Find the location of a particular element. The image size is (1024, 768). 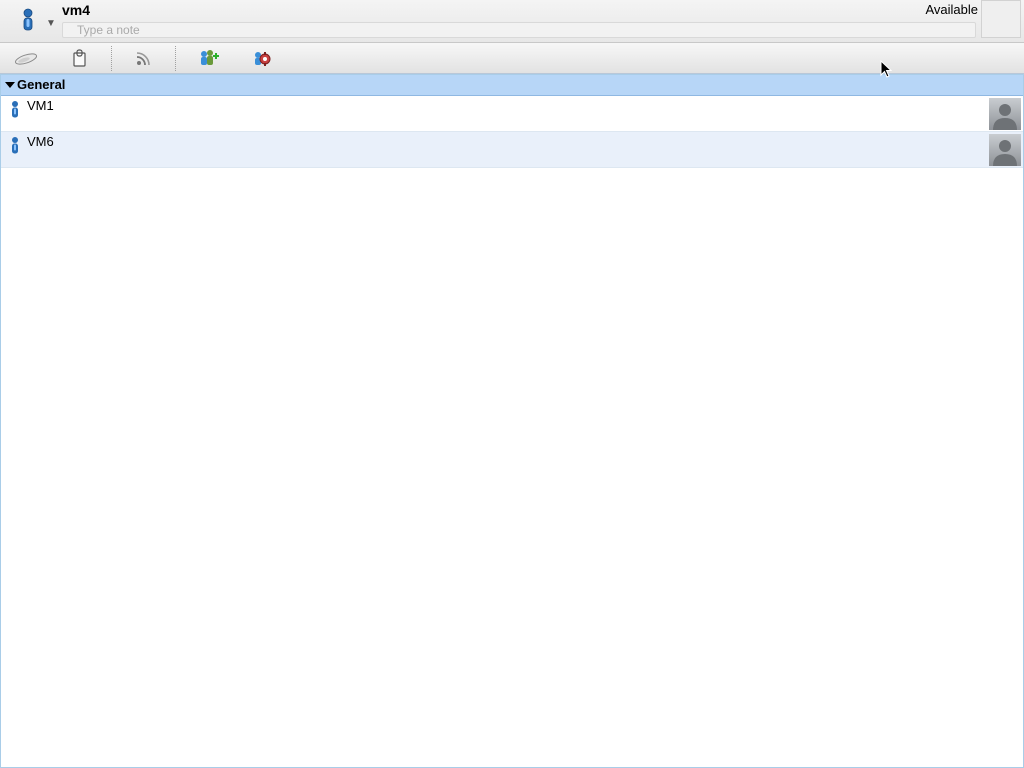

contact-name: VM1 is located at coordinates (40, 105).